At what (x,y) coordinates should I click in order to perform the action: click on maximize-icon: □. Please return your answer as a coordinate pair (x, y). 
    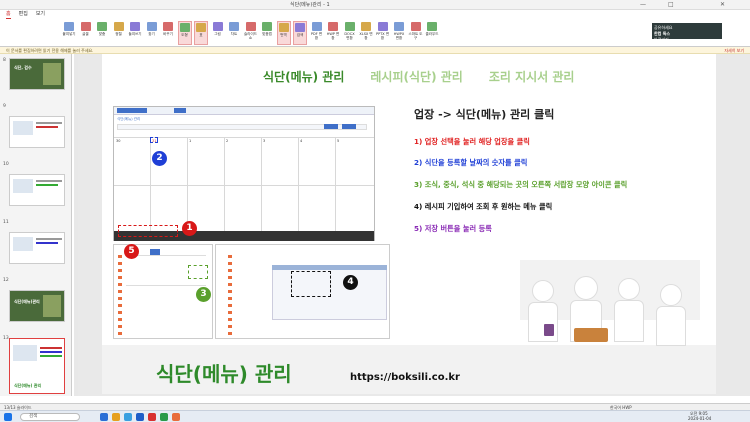
    Looking at the image, I should click on (671, 4).